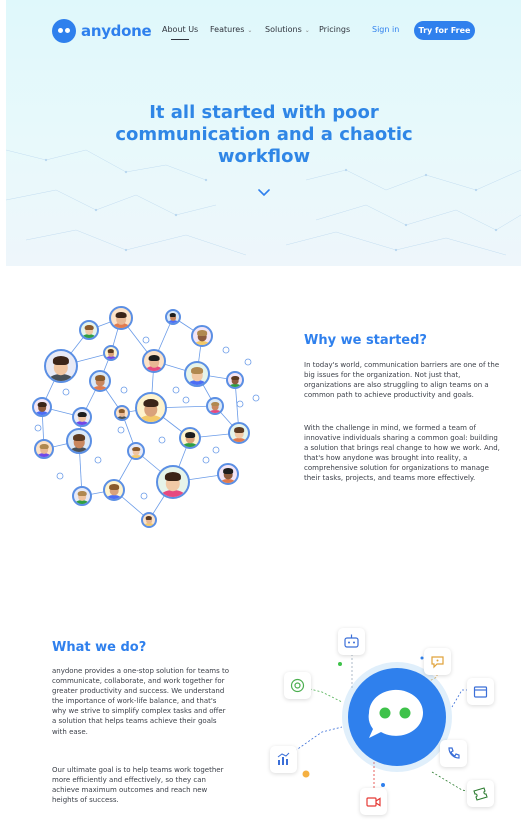 This screenshot has height=836, width=527. I want to click on what-we-do-heading: What we do?, so click(99, 647).